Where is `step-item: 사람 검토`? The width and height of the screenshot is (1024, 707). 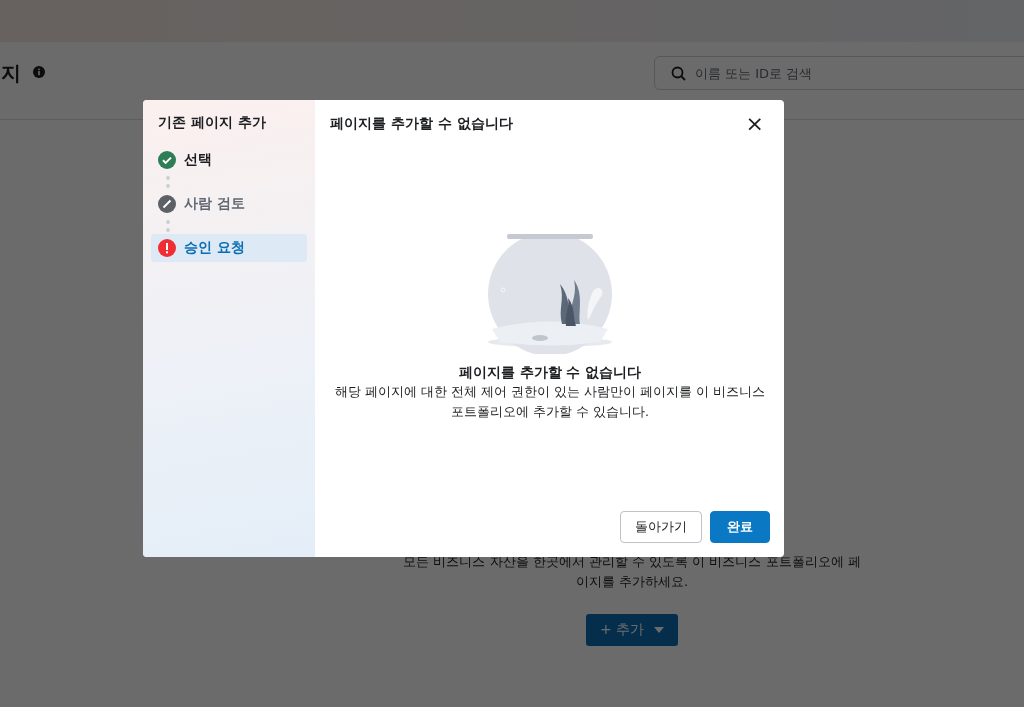
step-item: 사람 검토 is located at coordinates (229, 204).